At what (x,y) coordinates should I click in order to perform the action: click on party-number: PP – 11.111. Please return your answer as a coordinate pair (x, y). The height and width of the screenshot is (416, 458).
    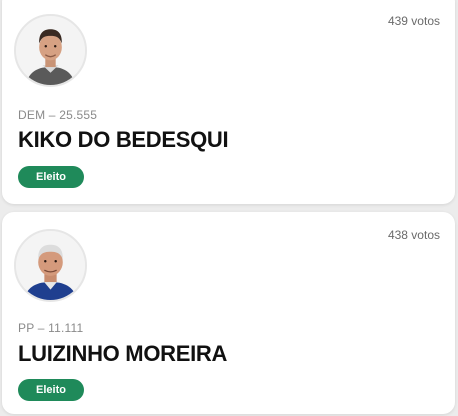
    Looking at the image, I should click on (51, 328).